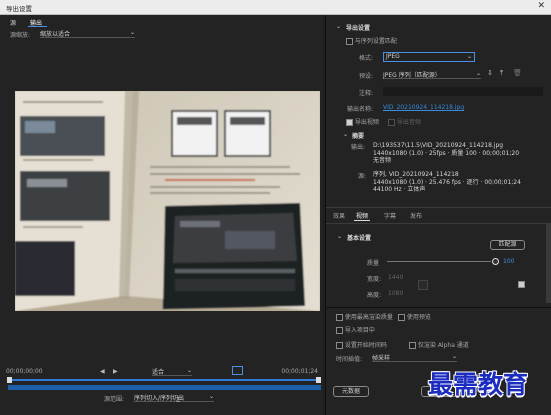  I want to click on timecode-end: 00;00;01;24, so click(299, 371).